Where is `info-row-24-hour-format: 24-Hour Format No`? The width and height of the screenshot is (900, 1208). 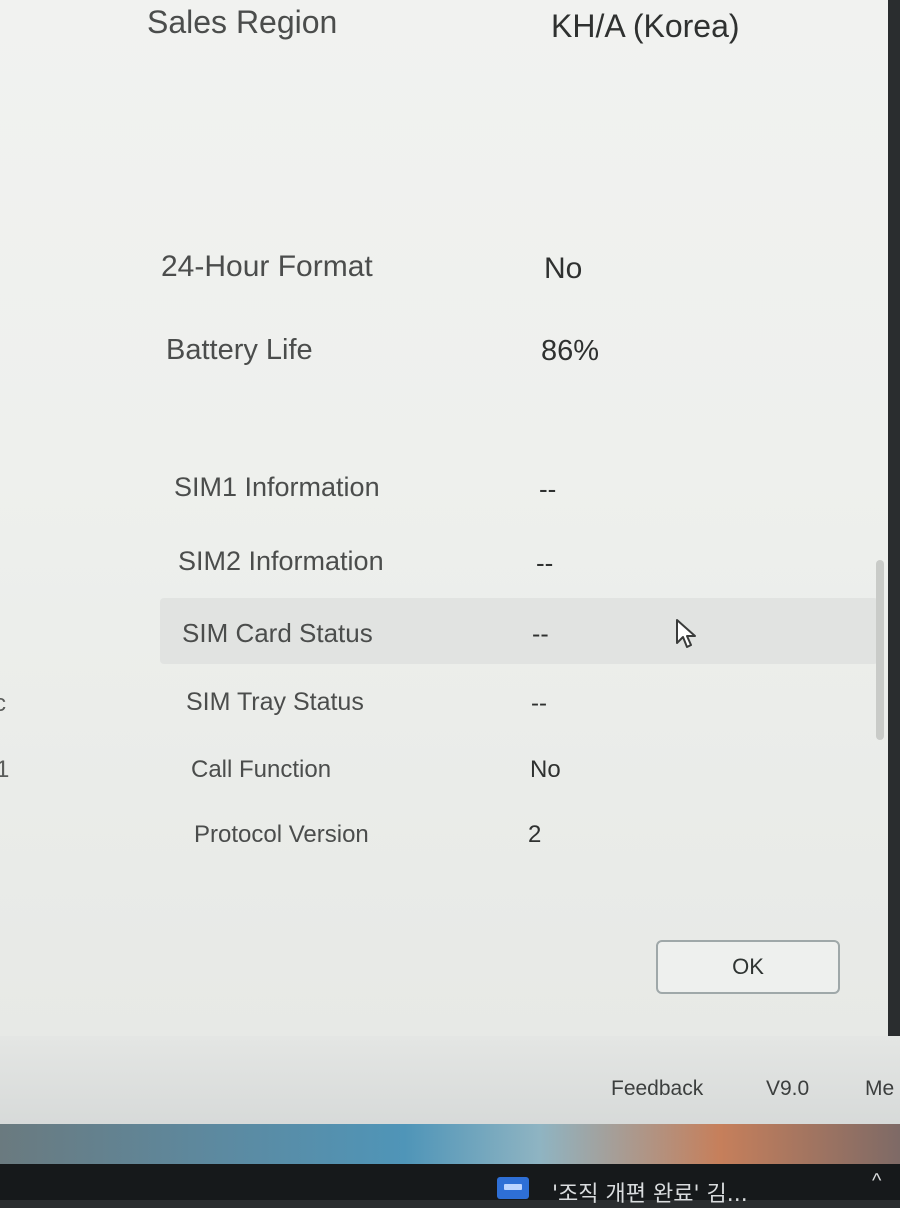 info-row-24-hour-format: 24-Hour Format No is located at coordinates (440, 274).